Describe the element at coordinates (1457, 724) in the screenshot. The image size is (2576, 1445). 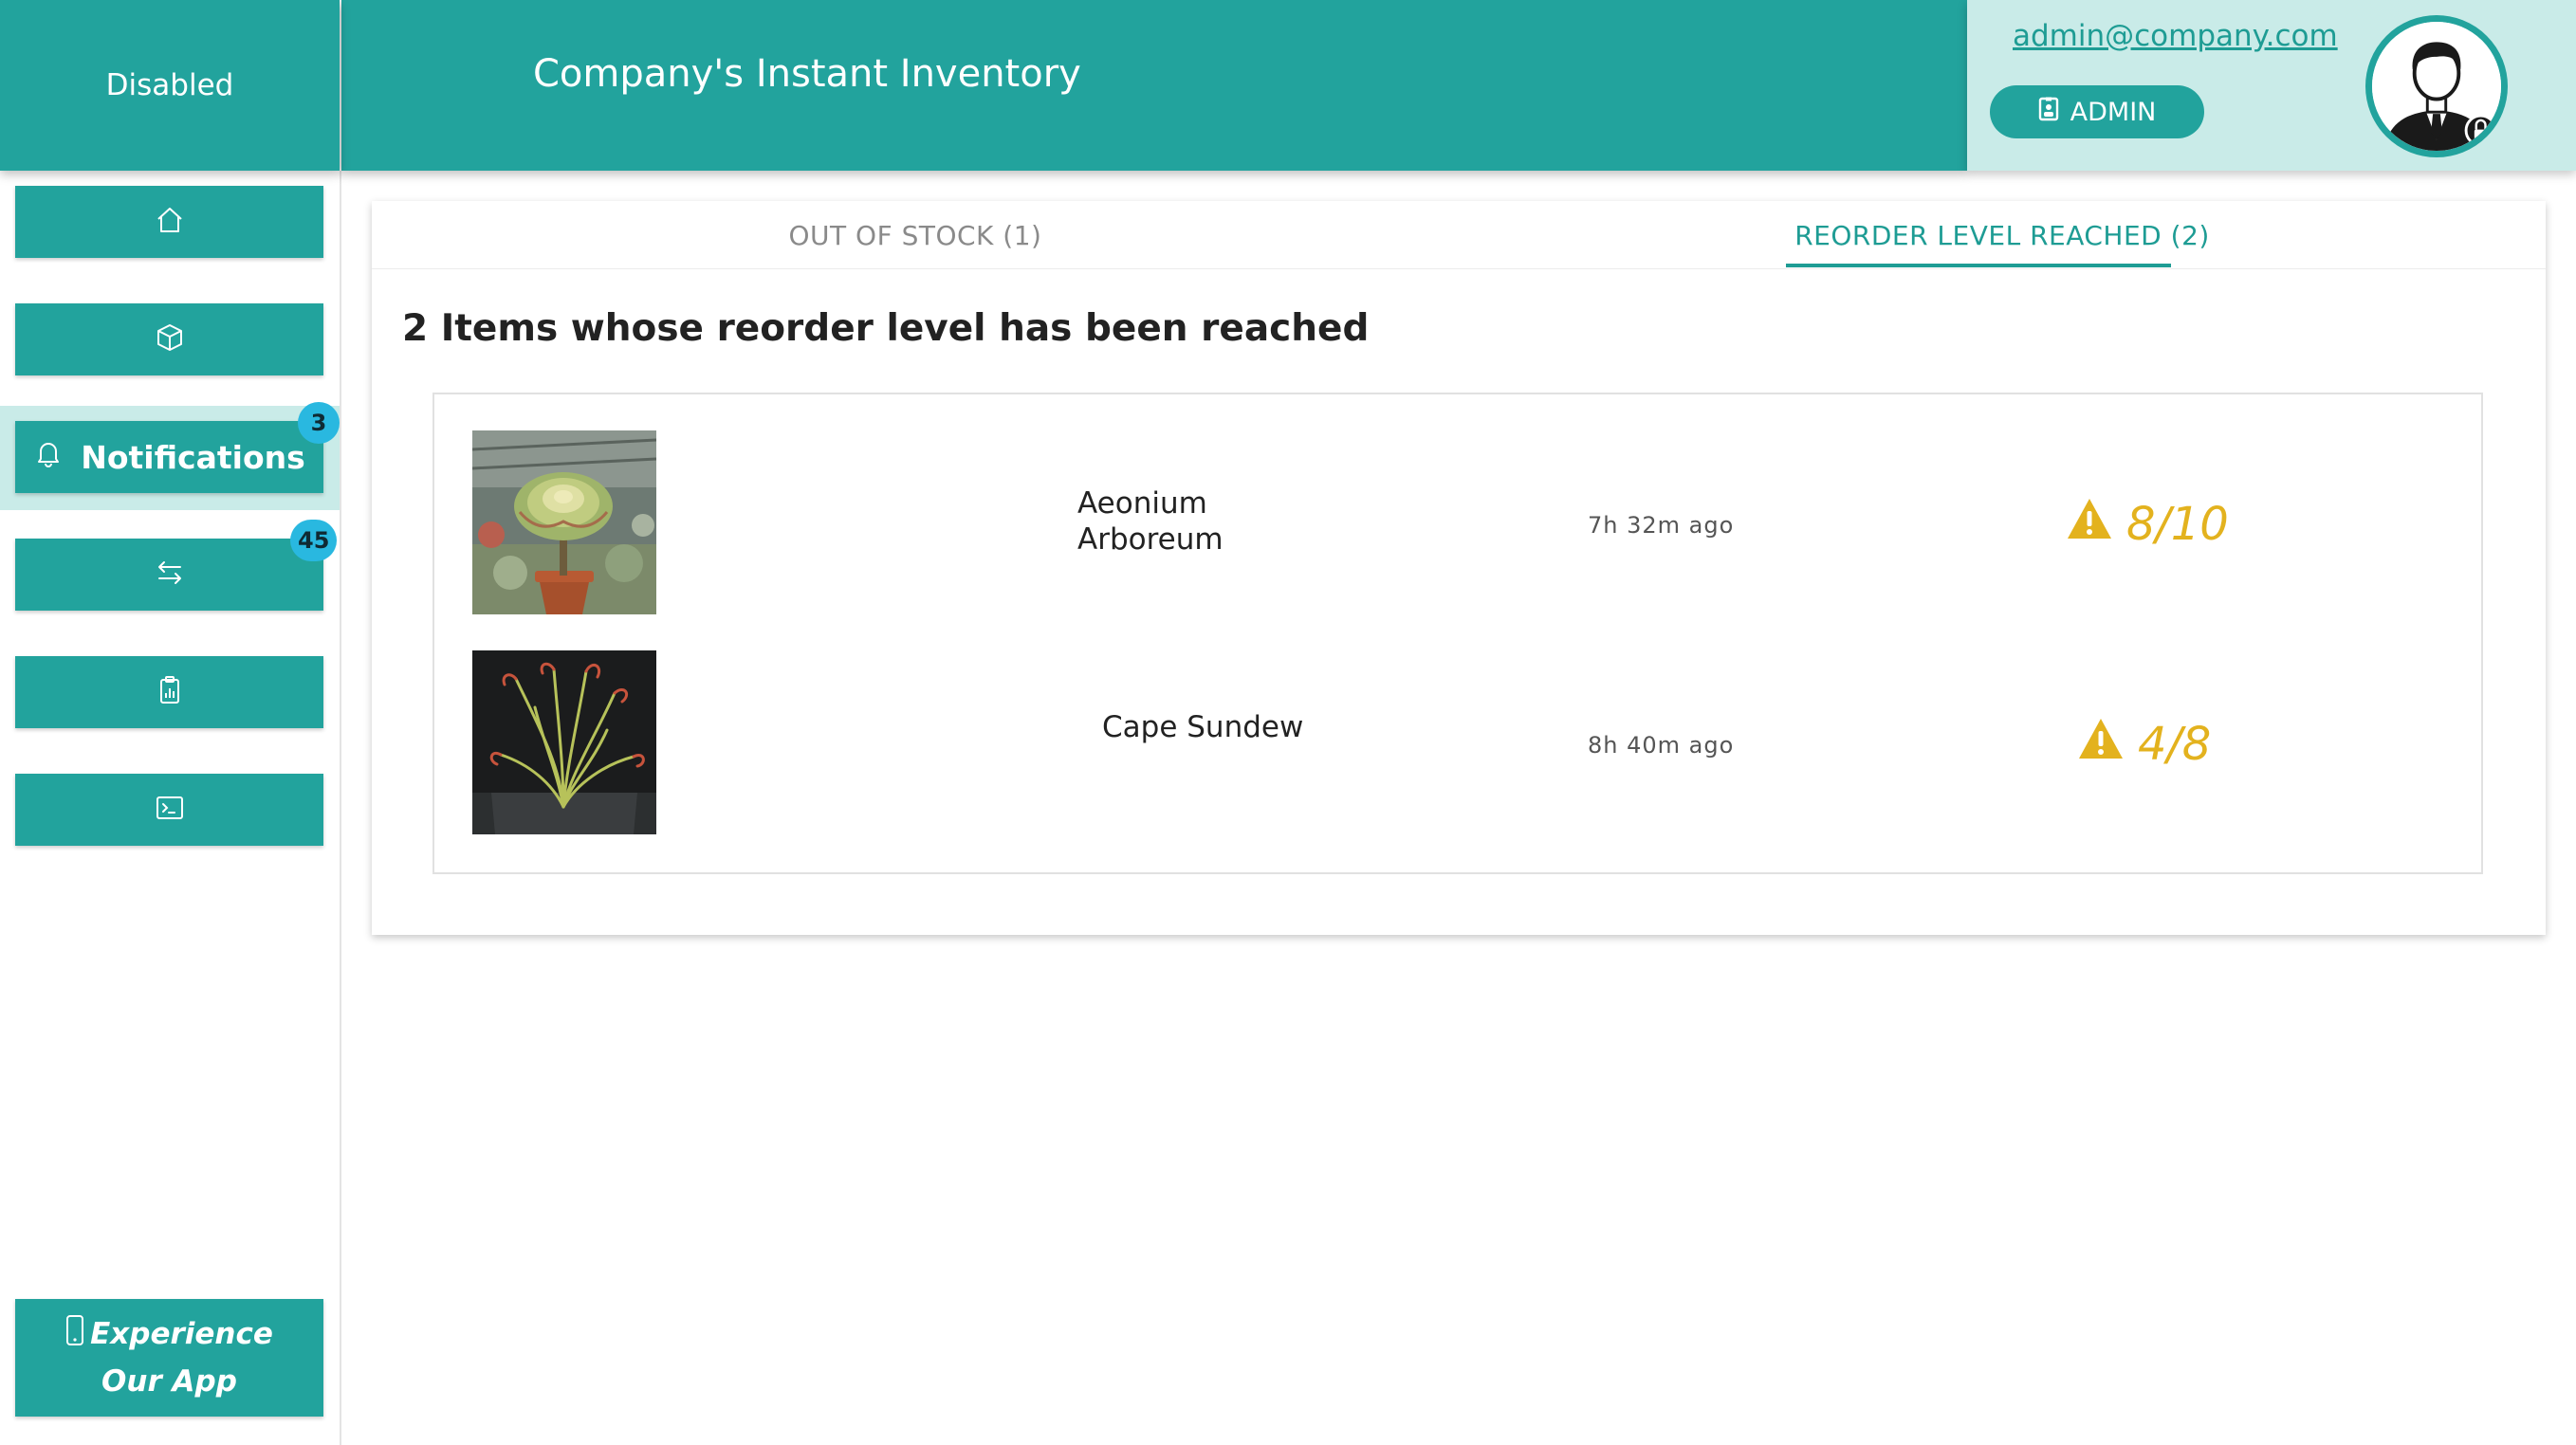
I see `list-item: Cape Sundew 8h 40m ago 4/8` at that location.